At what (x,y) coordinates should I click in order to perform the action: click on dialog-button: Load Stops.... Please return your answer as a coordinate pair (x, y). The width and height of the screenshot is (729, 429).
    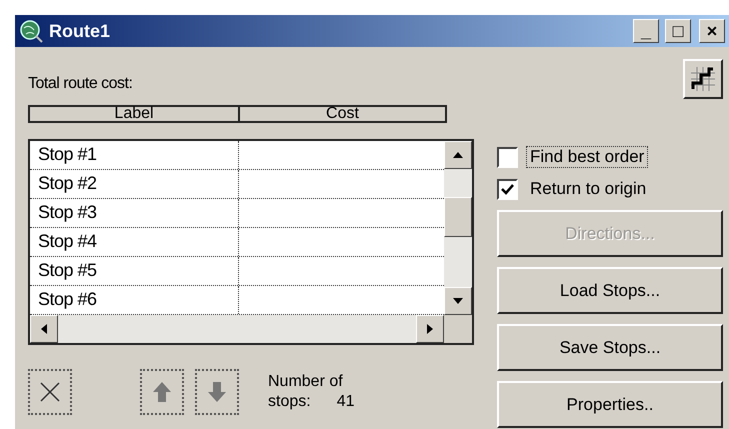
    Looking at the image, I should click on (610, 290).